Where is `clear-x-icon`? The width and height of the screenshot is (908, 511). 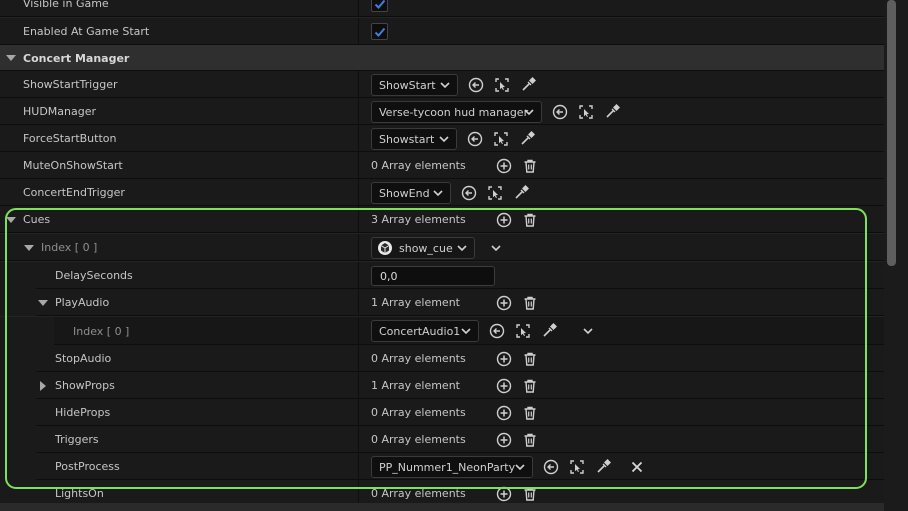 clear-x-icon is located at coordinates (637, 467).